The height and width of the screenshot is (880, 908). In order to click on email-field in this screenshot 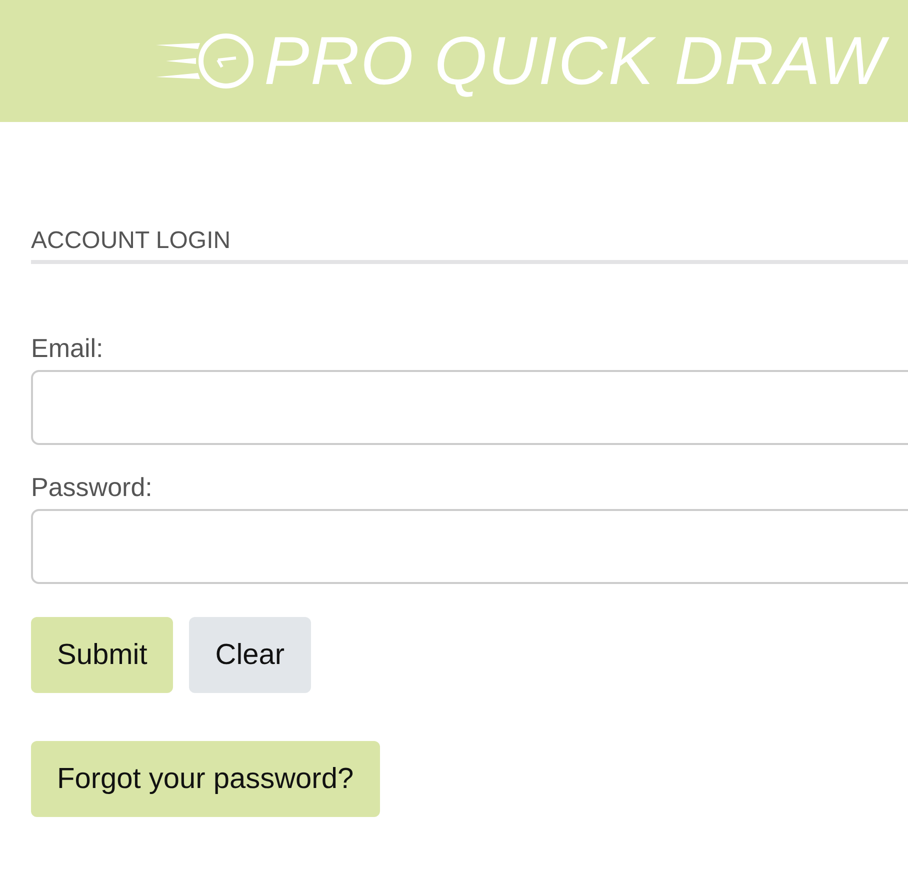, I will do `click(469, 407)`.